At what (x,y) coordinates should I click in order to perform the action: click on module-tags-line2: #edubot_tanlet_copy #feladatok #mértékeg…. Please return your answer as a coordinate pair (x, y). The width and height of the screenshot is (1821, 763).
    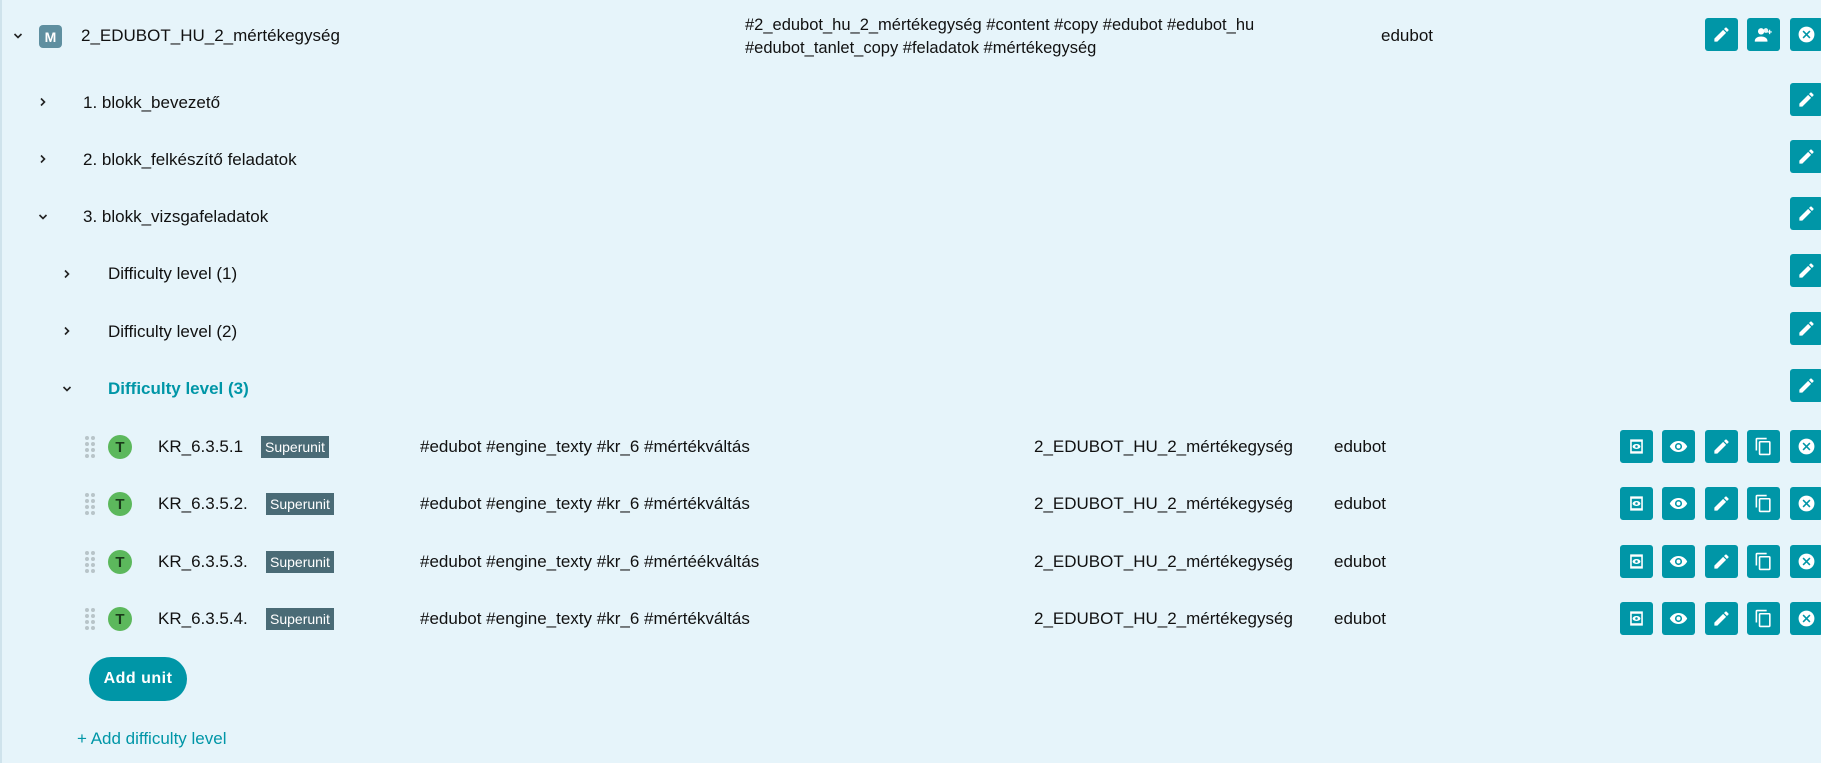
    Looking at the image, I should click on (921, 48).